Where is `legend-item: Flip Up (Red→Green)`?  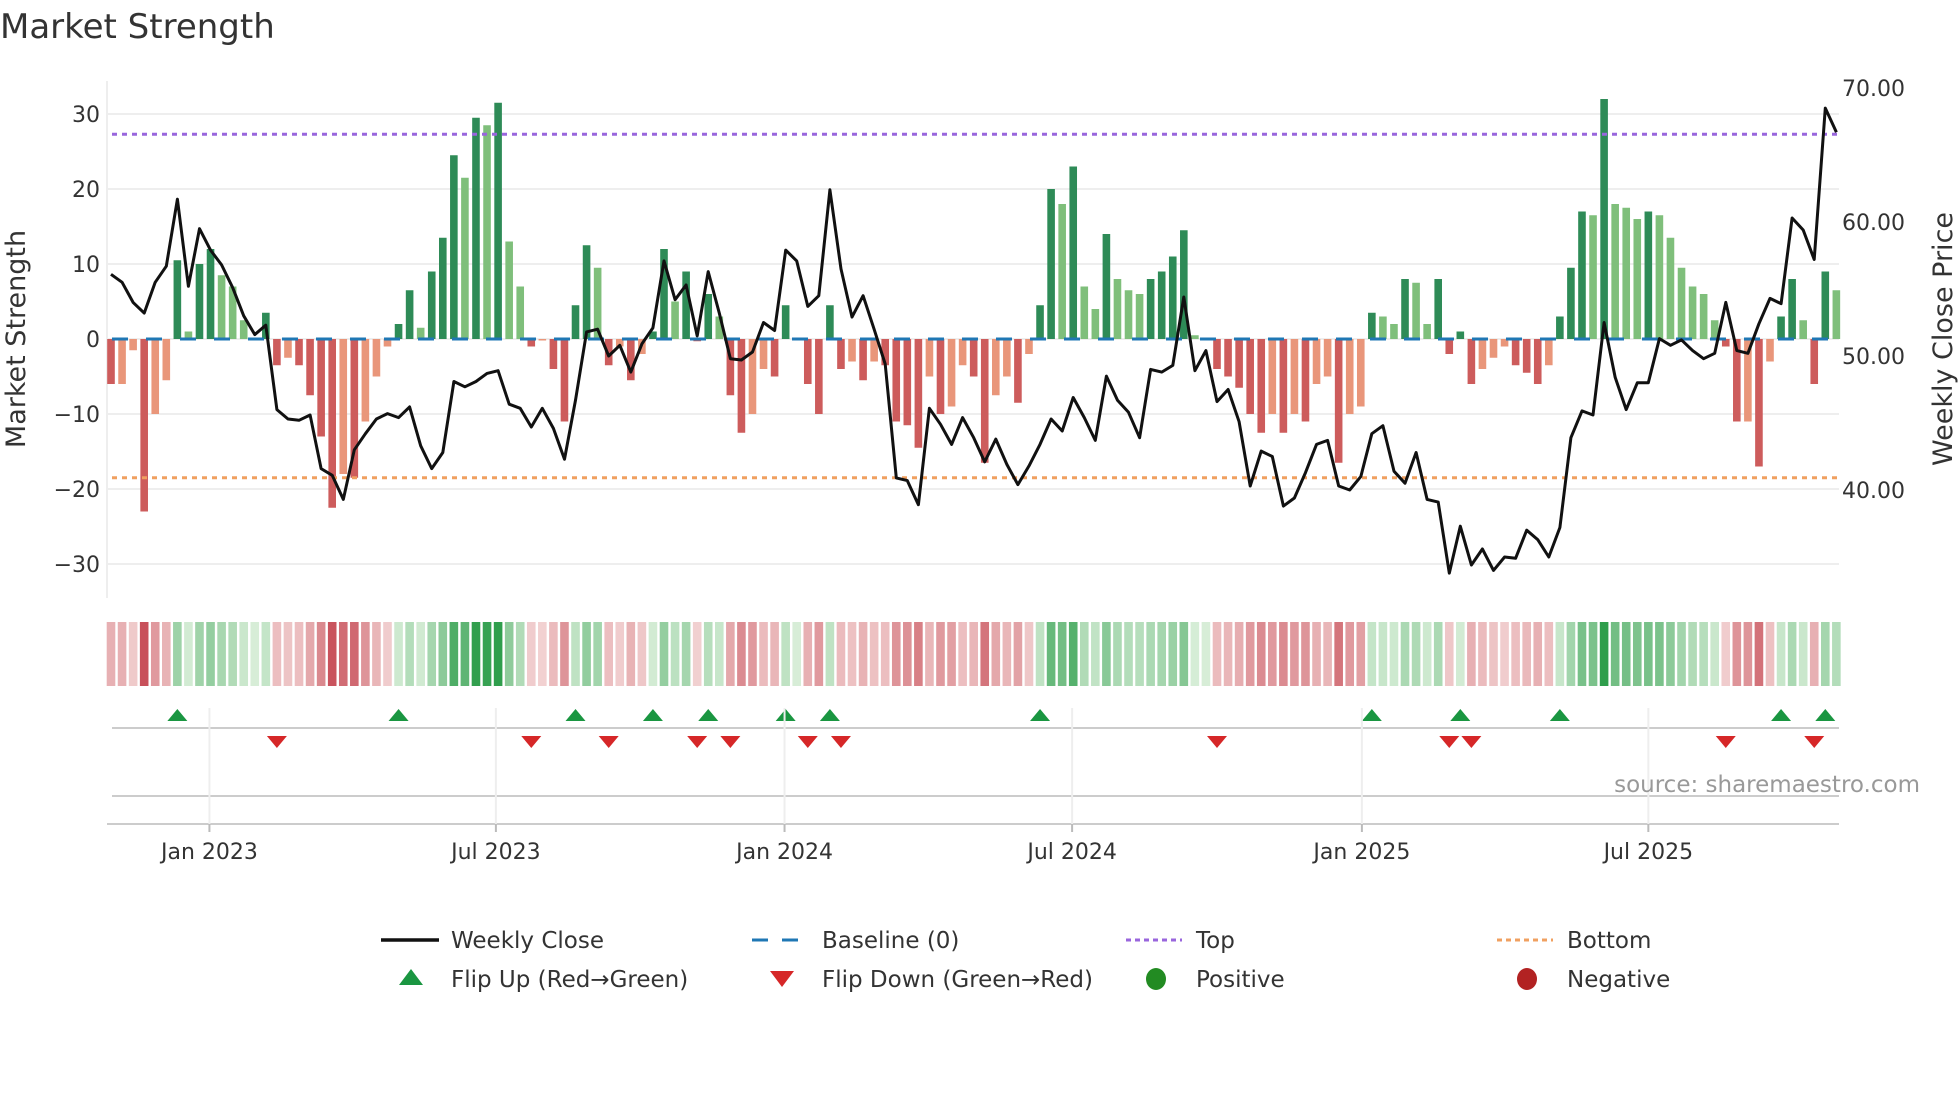
legend-item: Flip Up (Red→Green) is located at coordinates (543, 980).